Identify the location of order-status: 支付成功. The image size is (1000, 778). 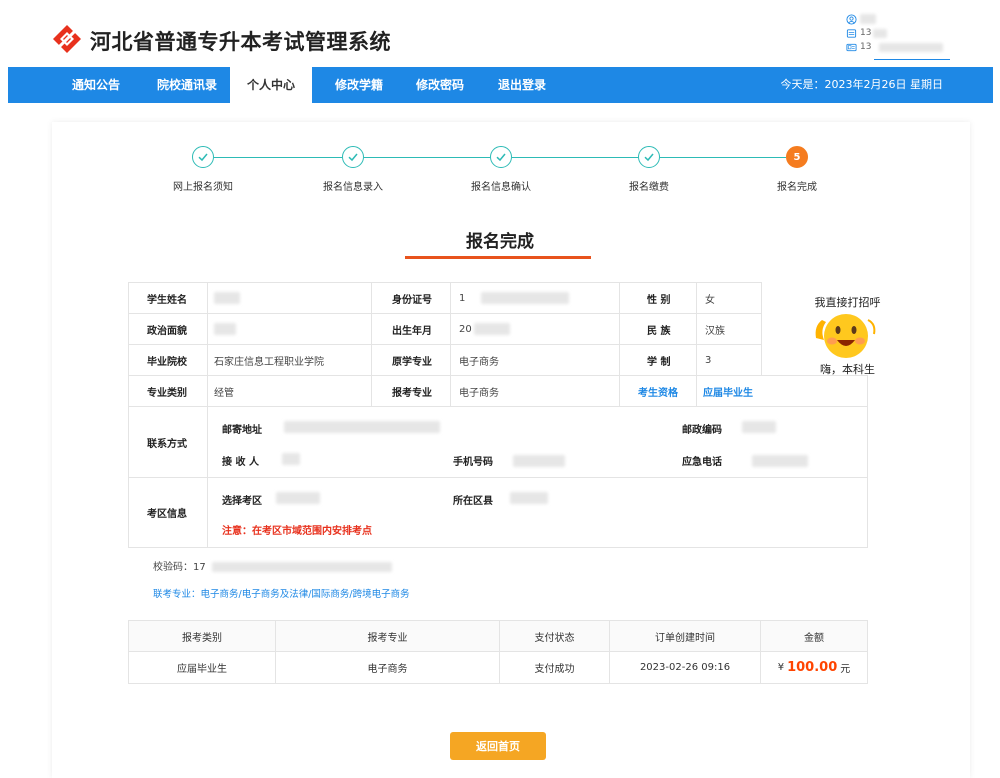
(554, 667).